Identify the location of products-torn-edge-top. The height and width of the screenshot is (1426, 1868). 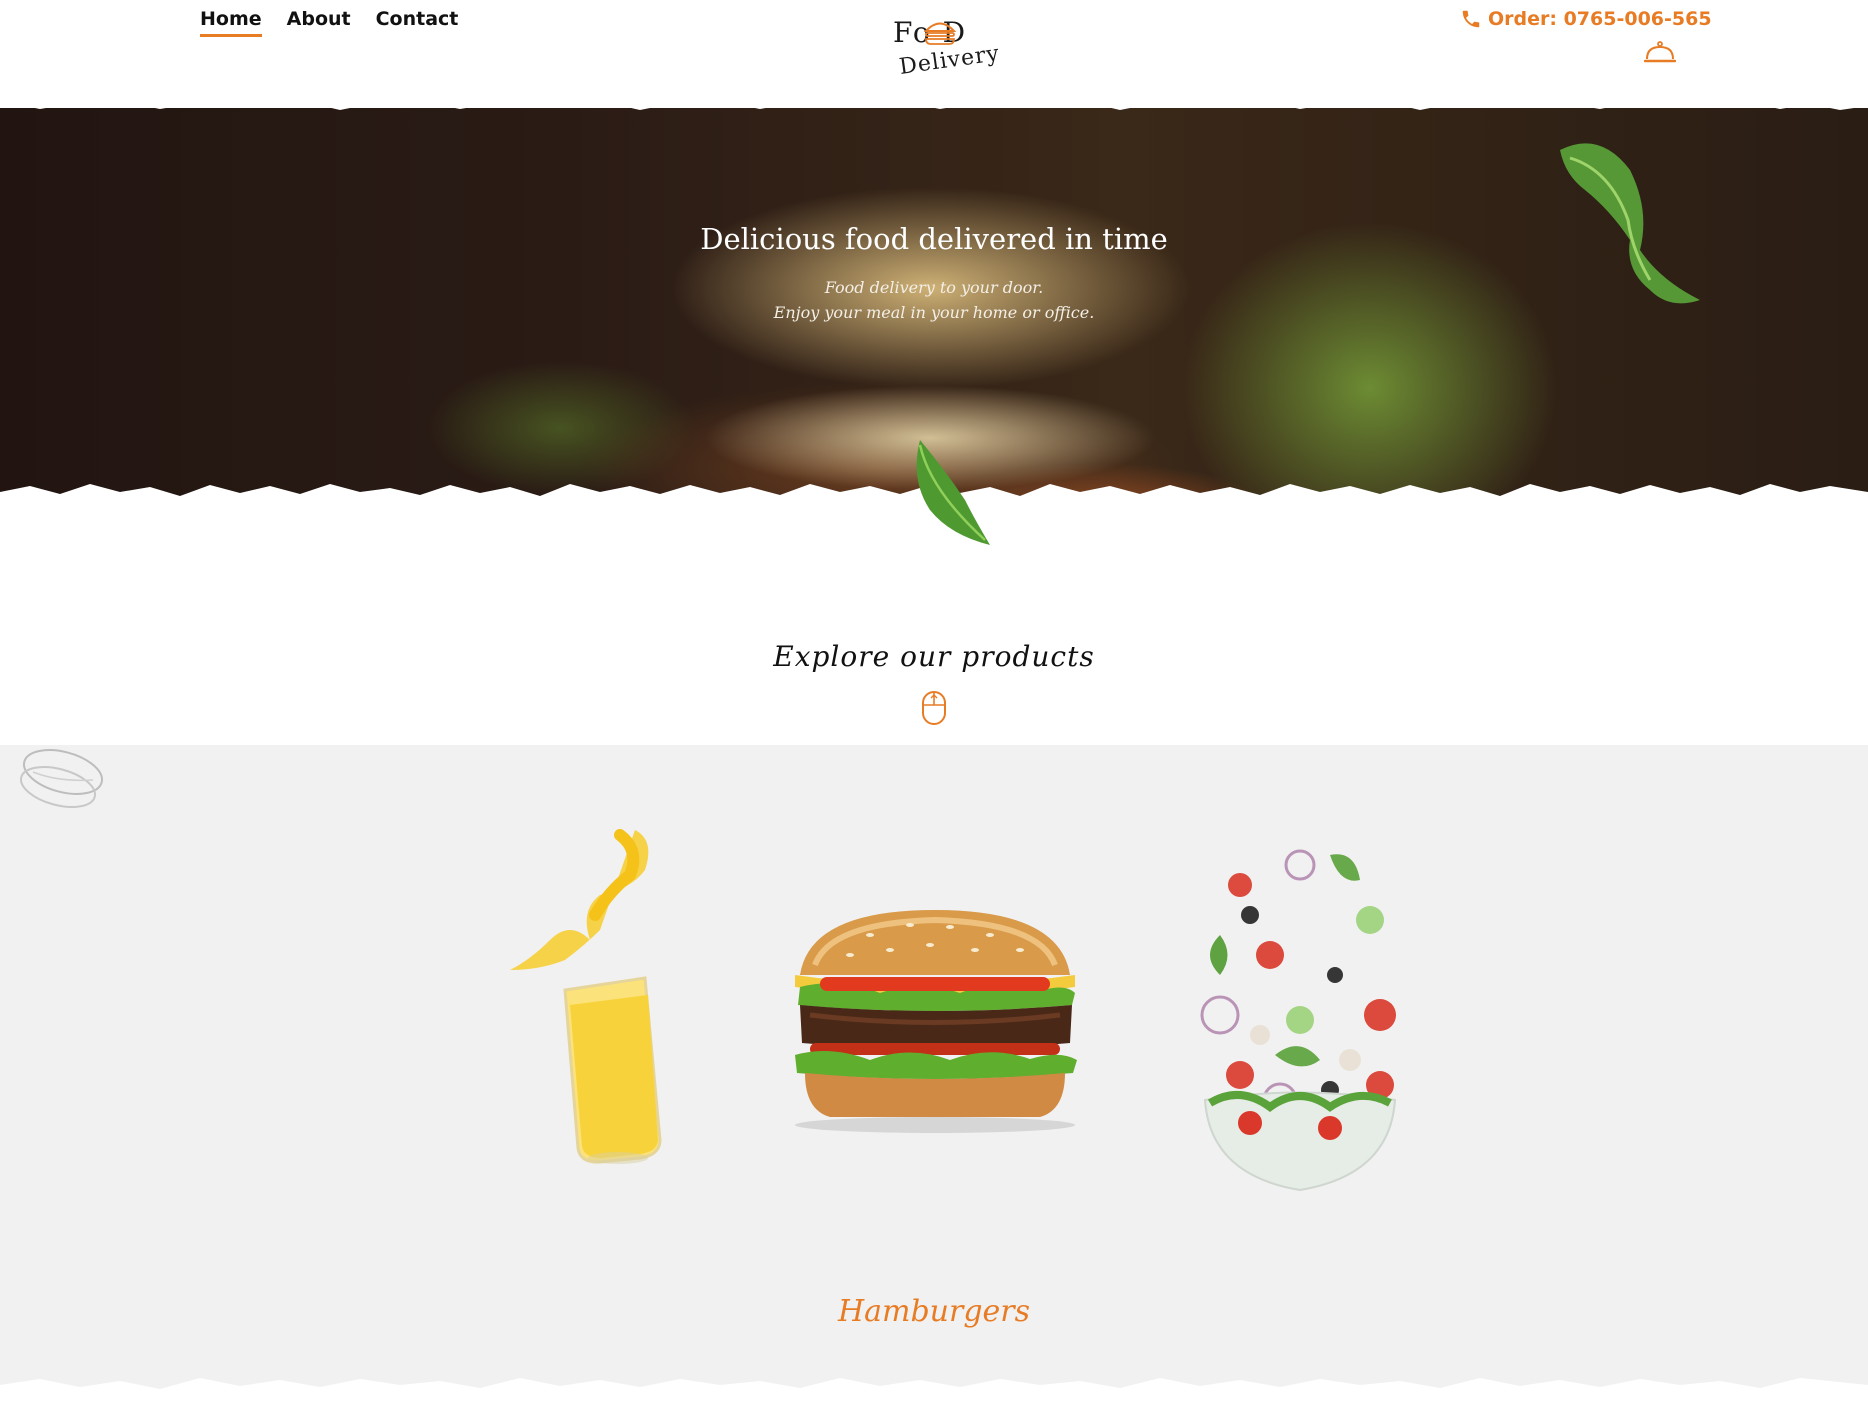
(934, 762).